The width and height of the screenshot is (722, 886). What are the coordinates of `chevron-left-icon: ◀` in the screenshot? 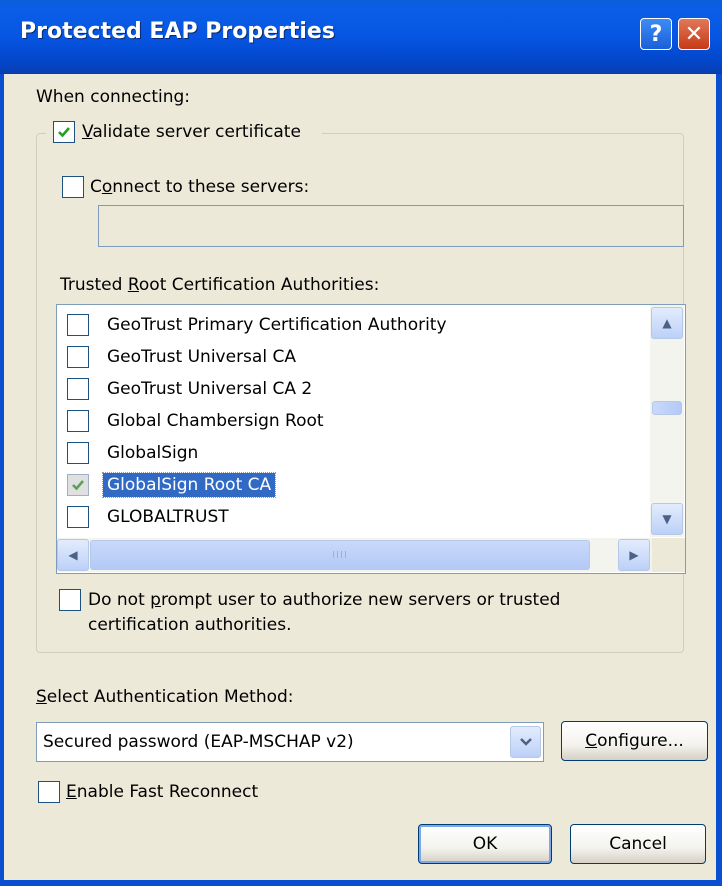 It's located at (73, 555).